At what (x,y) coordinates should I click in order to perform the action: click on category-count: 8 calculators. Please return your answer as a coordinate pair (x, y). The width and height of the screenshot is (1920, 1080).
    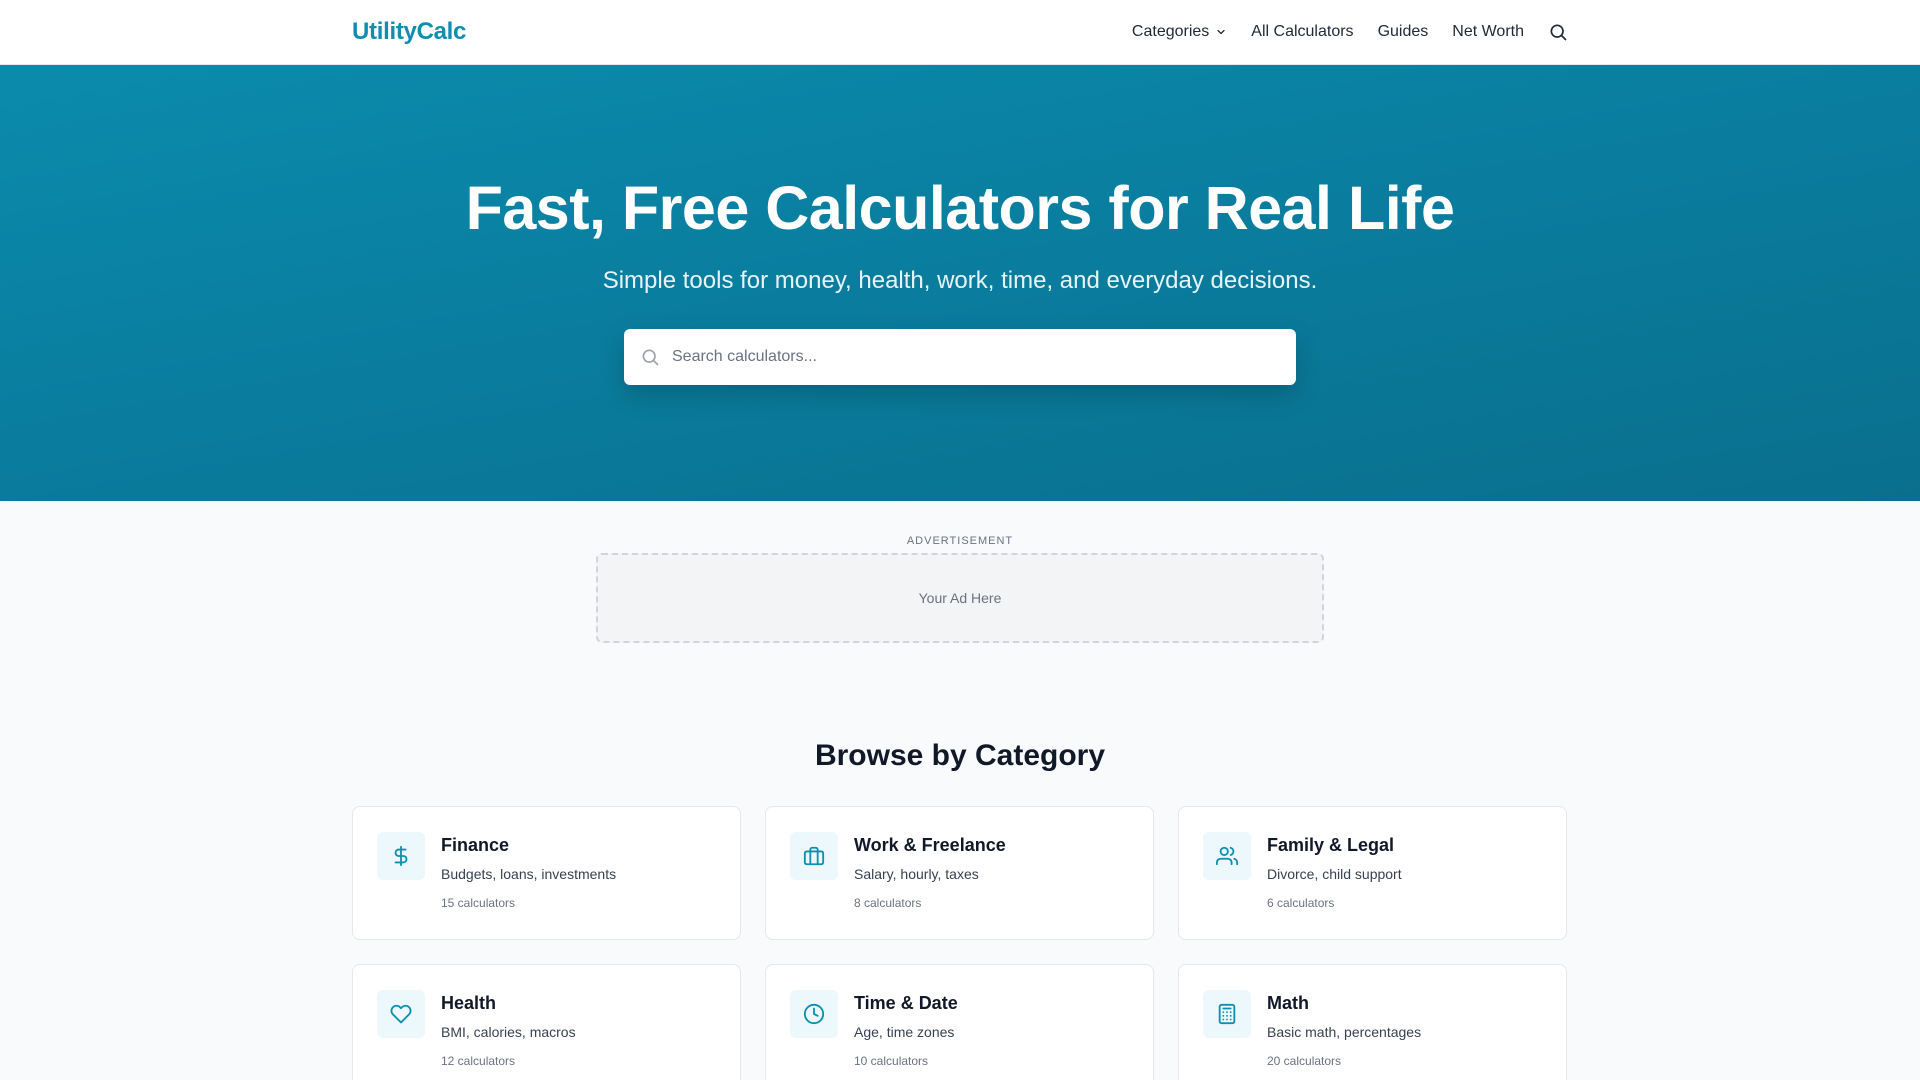
    Looking at the image, I should click on (888, 903).